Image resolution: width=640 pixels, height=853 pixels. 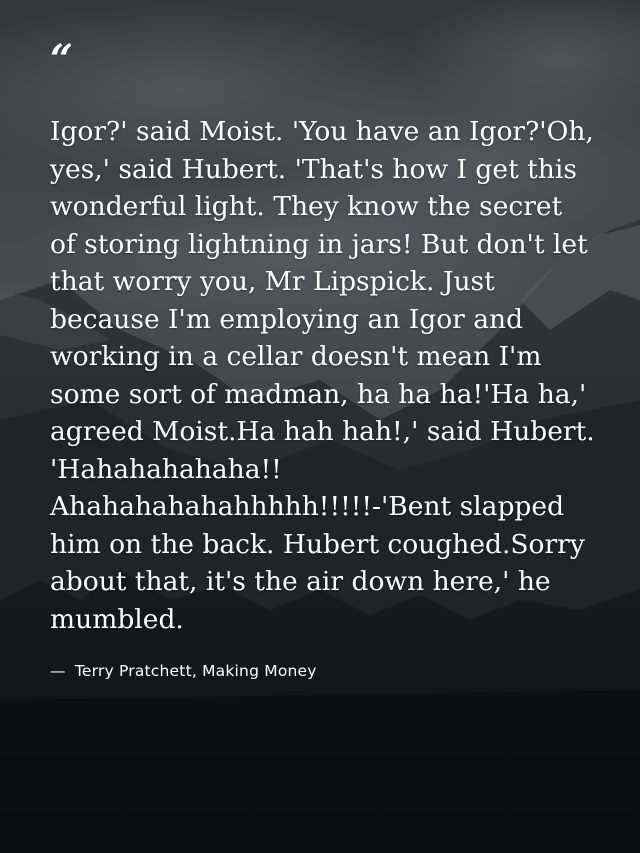 I want to click on quote-mark-icon: “, so click(x=61, y=59).